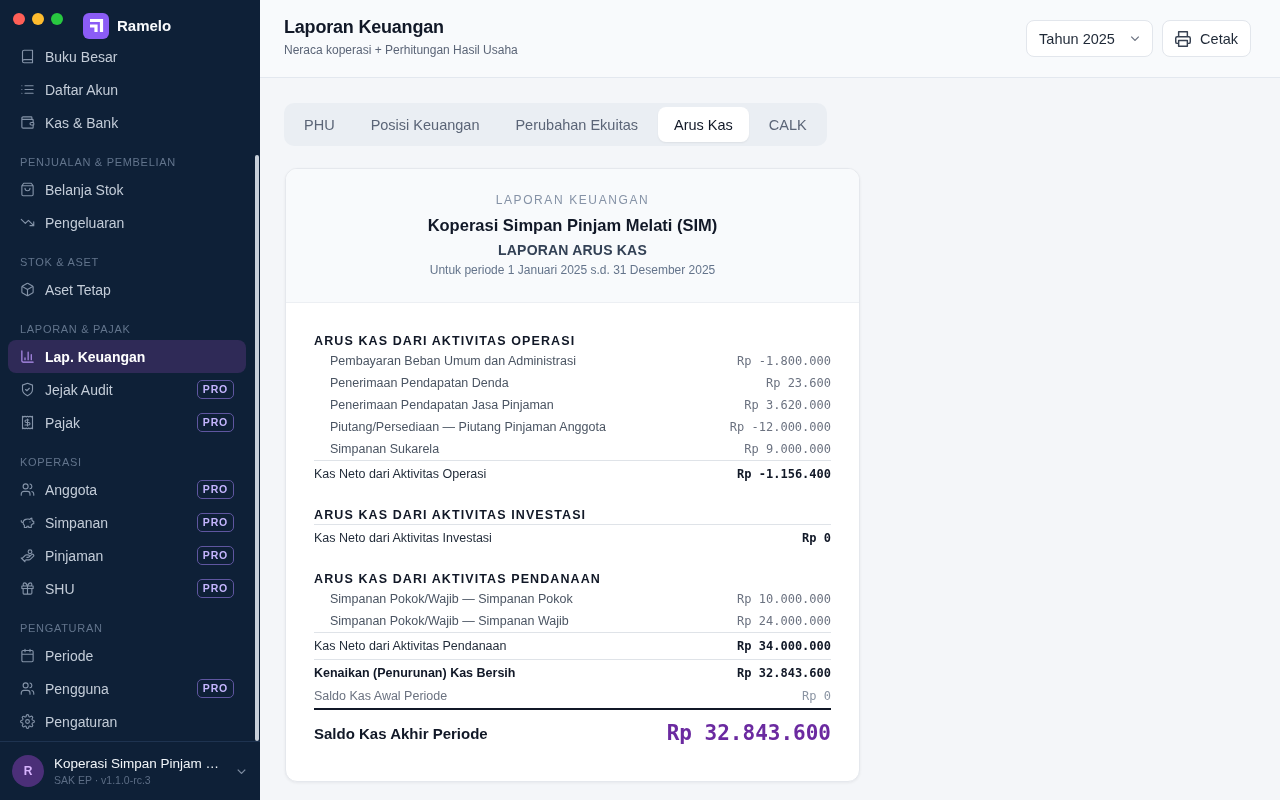  Describe the element at coordinates (572, 250) in the screenshot. I see `report-title: LAPORAN ARUS KAS` at that location.